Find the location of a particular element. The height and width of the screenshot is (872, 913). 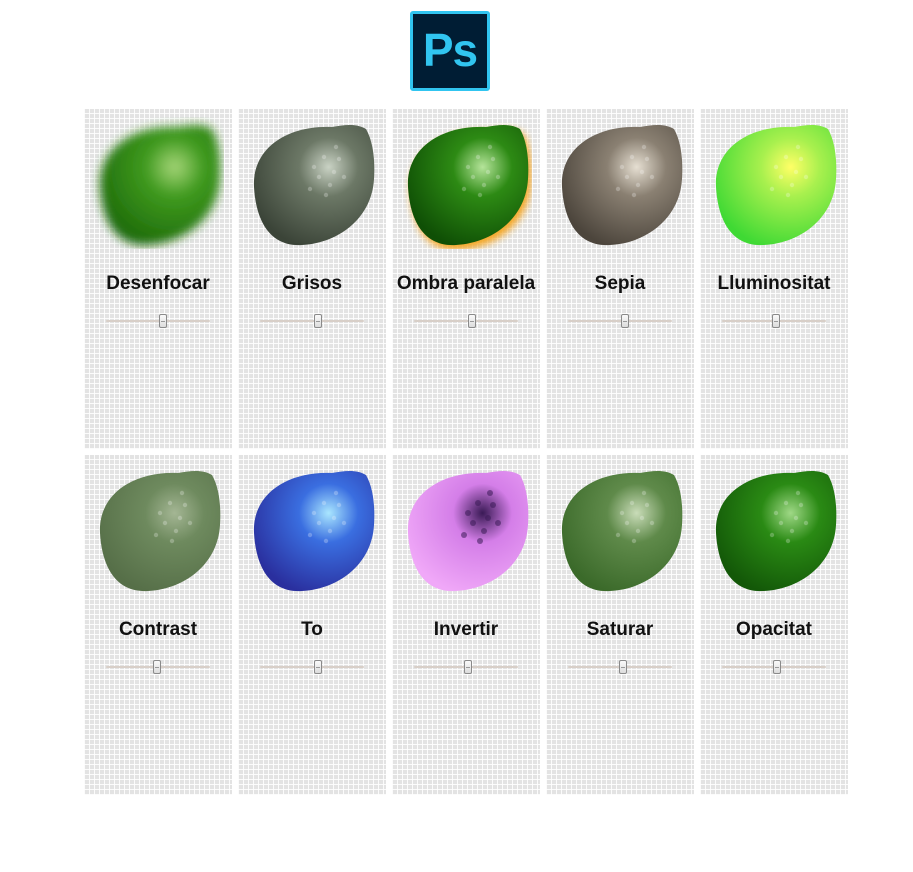

filter-card-opacitat: Opacitat is located at coordinates (774, 625).